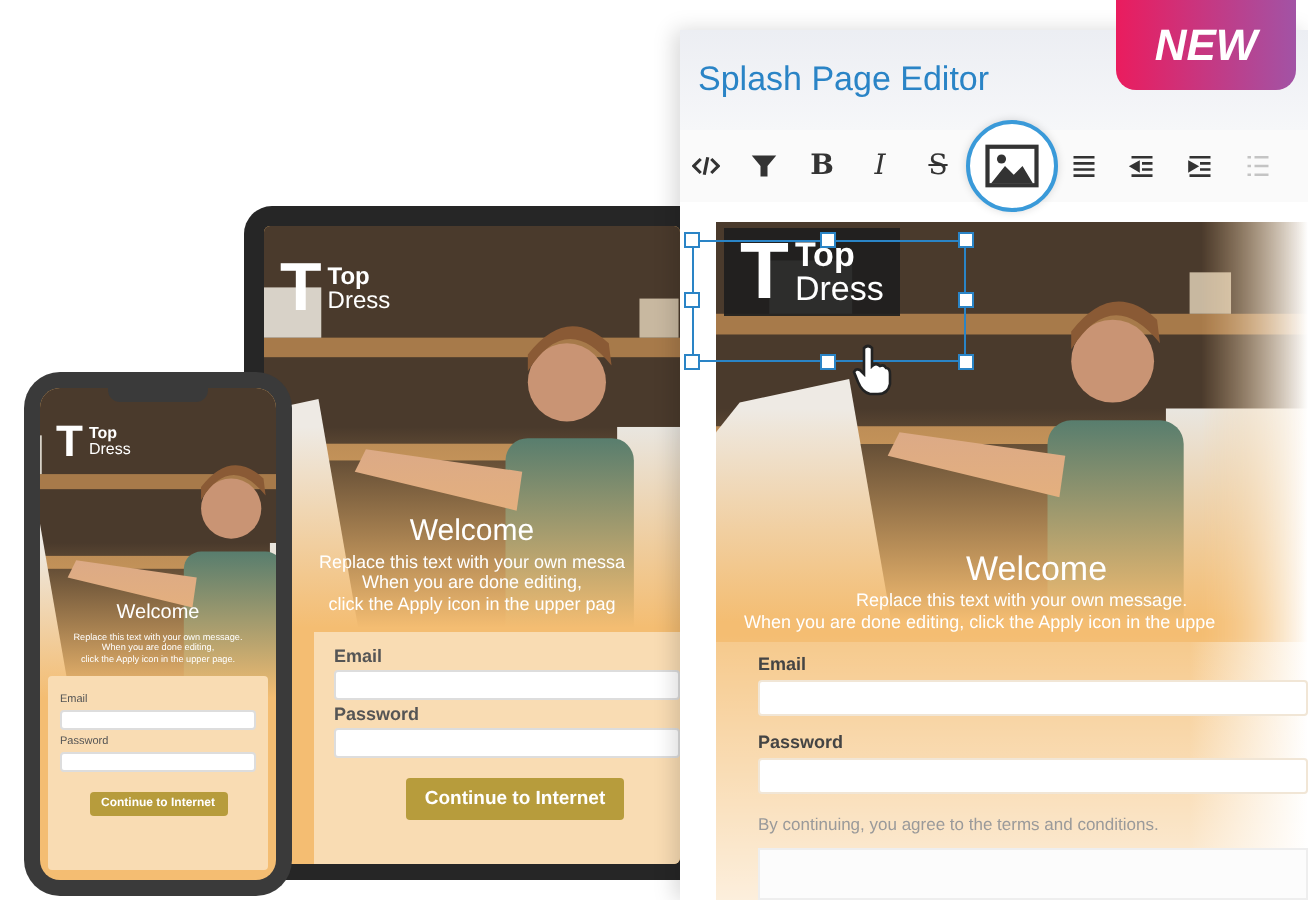 The width and height of the screenshot is (1308, 900). Describe the element at coordinates (959, 824) in the screenshot. I see `terms-text: By continuing, you agree to the terms and conditions.` at that location.